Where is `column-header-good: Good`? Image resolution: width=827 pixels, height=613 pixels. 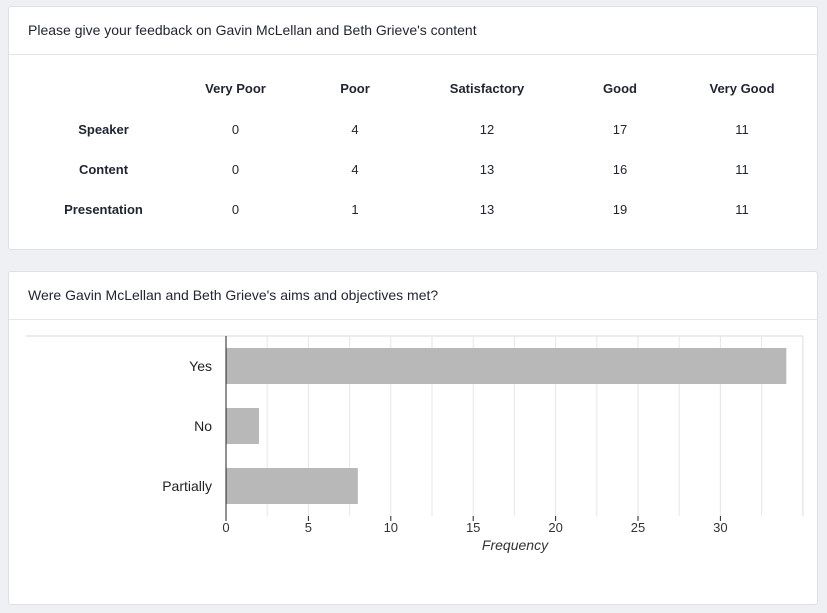 column-header-good: Good is located at coordinates (620, 88).